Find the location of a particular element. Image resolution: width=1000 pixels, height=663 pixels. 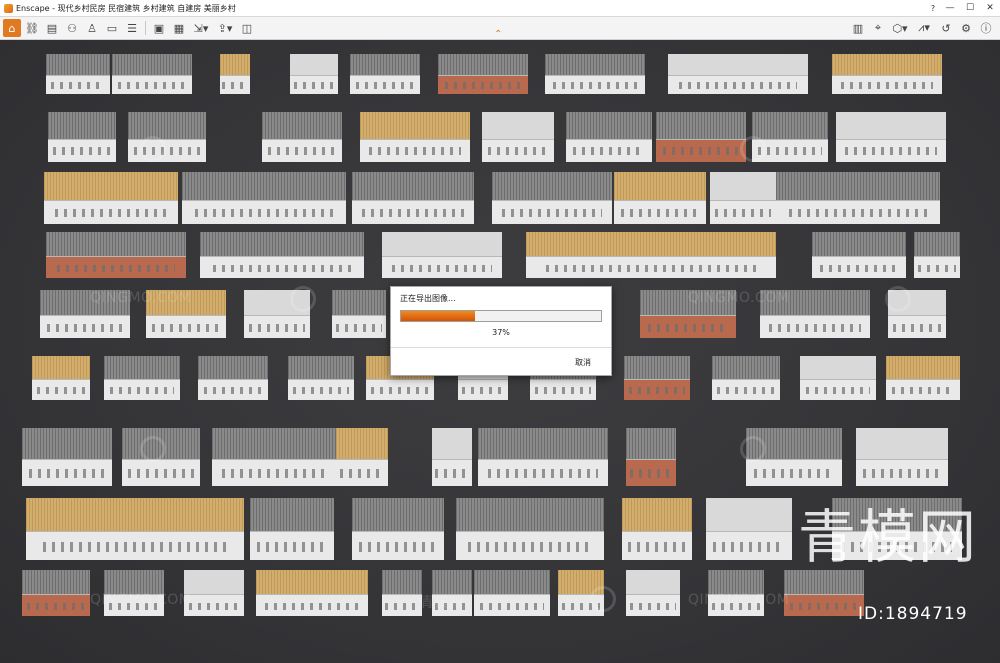

help-button: ? is located at coordinates (933, 8).